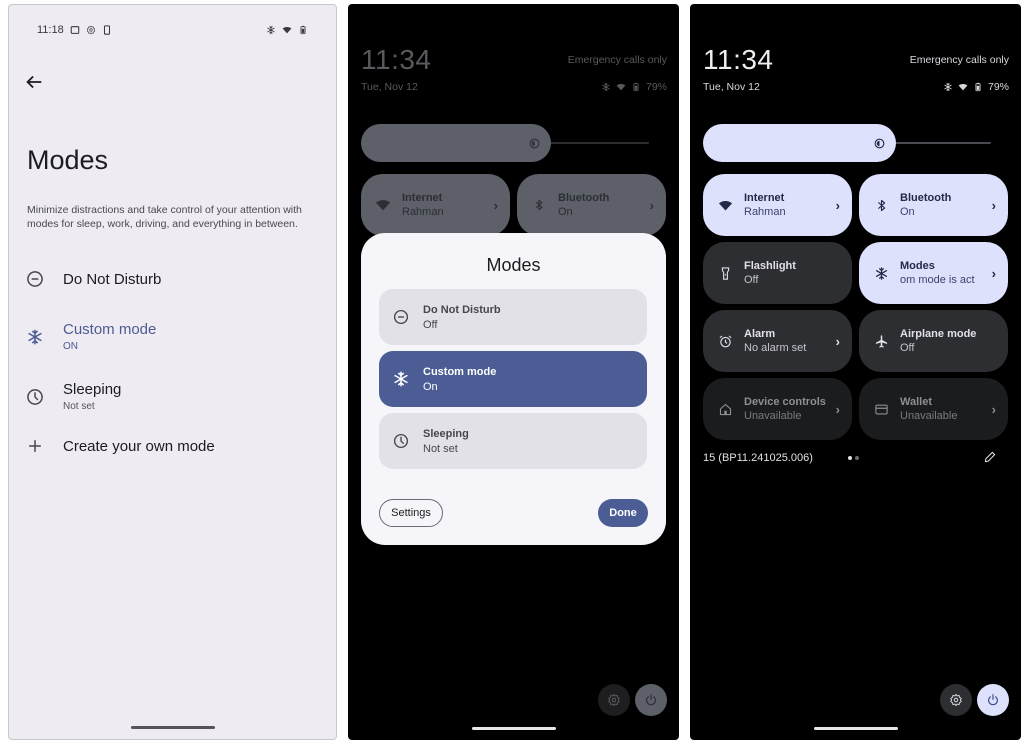 The image size is (1024, 744). What do you see at coordinates (70, 346) in the screenshot?
I see `mode-status: ON` at bounding box center [70, 346].